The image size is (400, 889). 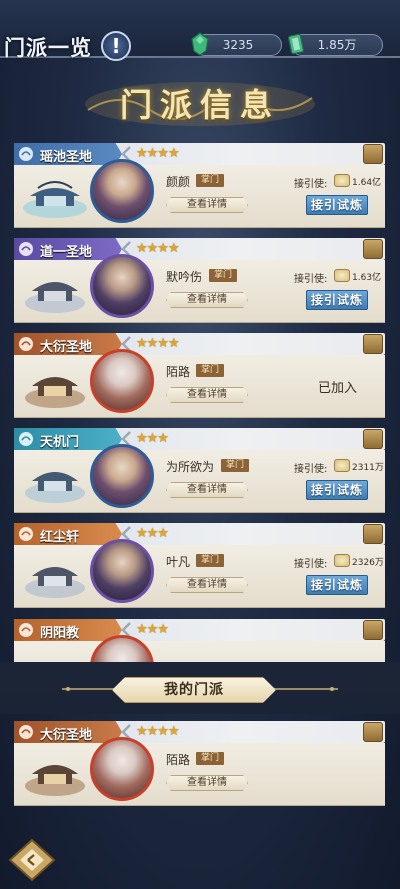 What do you see at coordinates (199, 249) in the screenshot?
I see `sect-header: 道一圣地 ★★★★` at bounding box center [199, 249].